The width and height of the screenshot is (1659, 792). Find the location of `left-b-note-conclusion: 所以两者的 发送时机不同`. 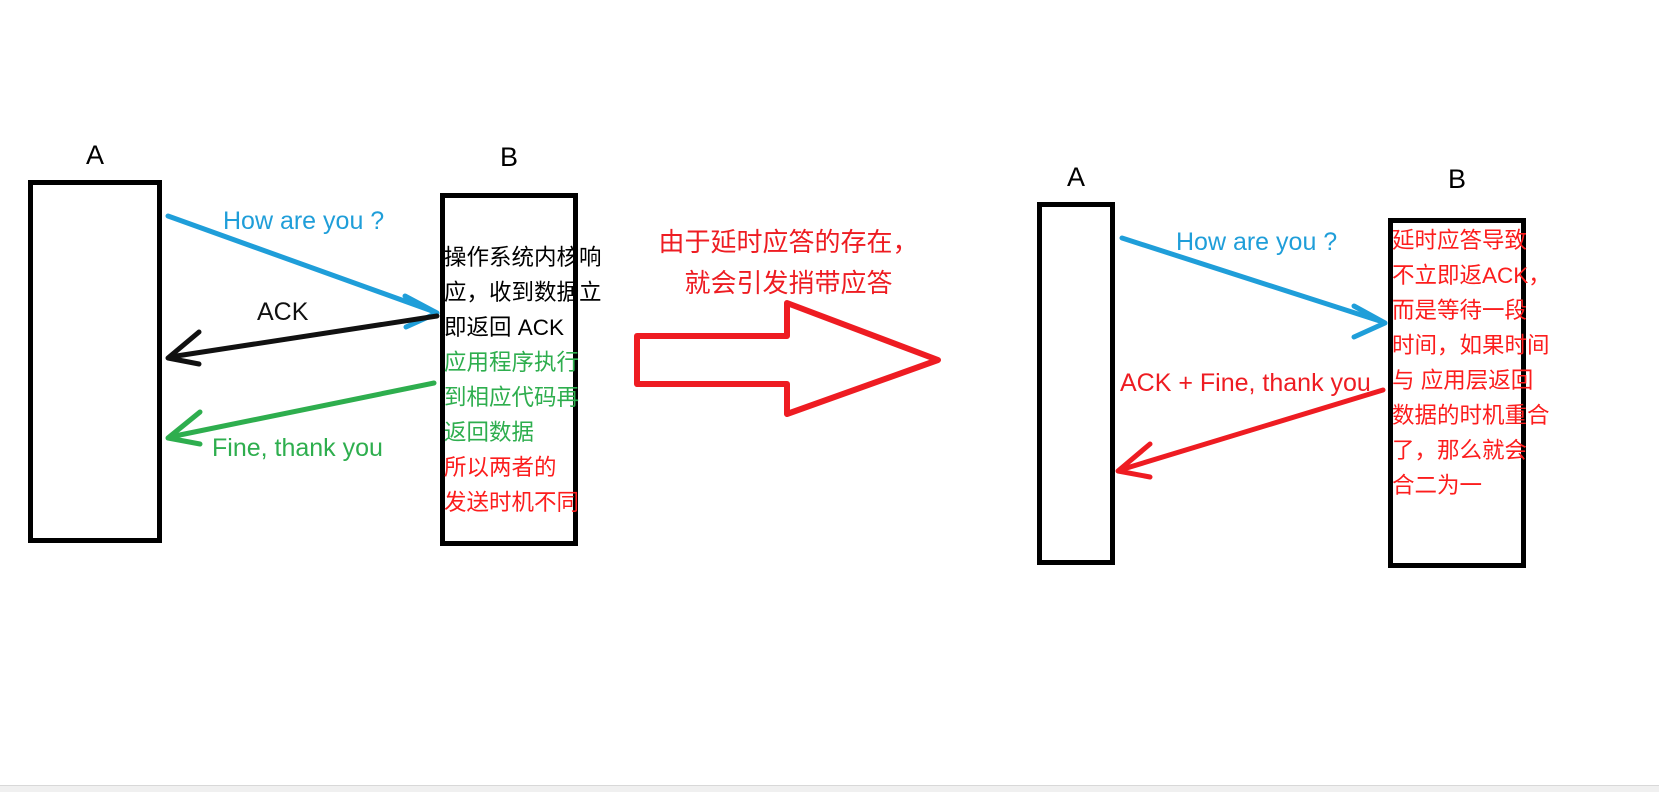

left-b-note-conclusion: 所以两者的 发送时机不同 is located at coordinates (512, 485).